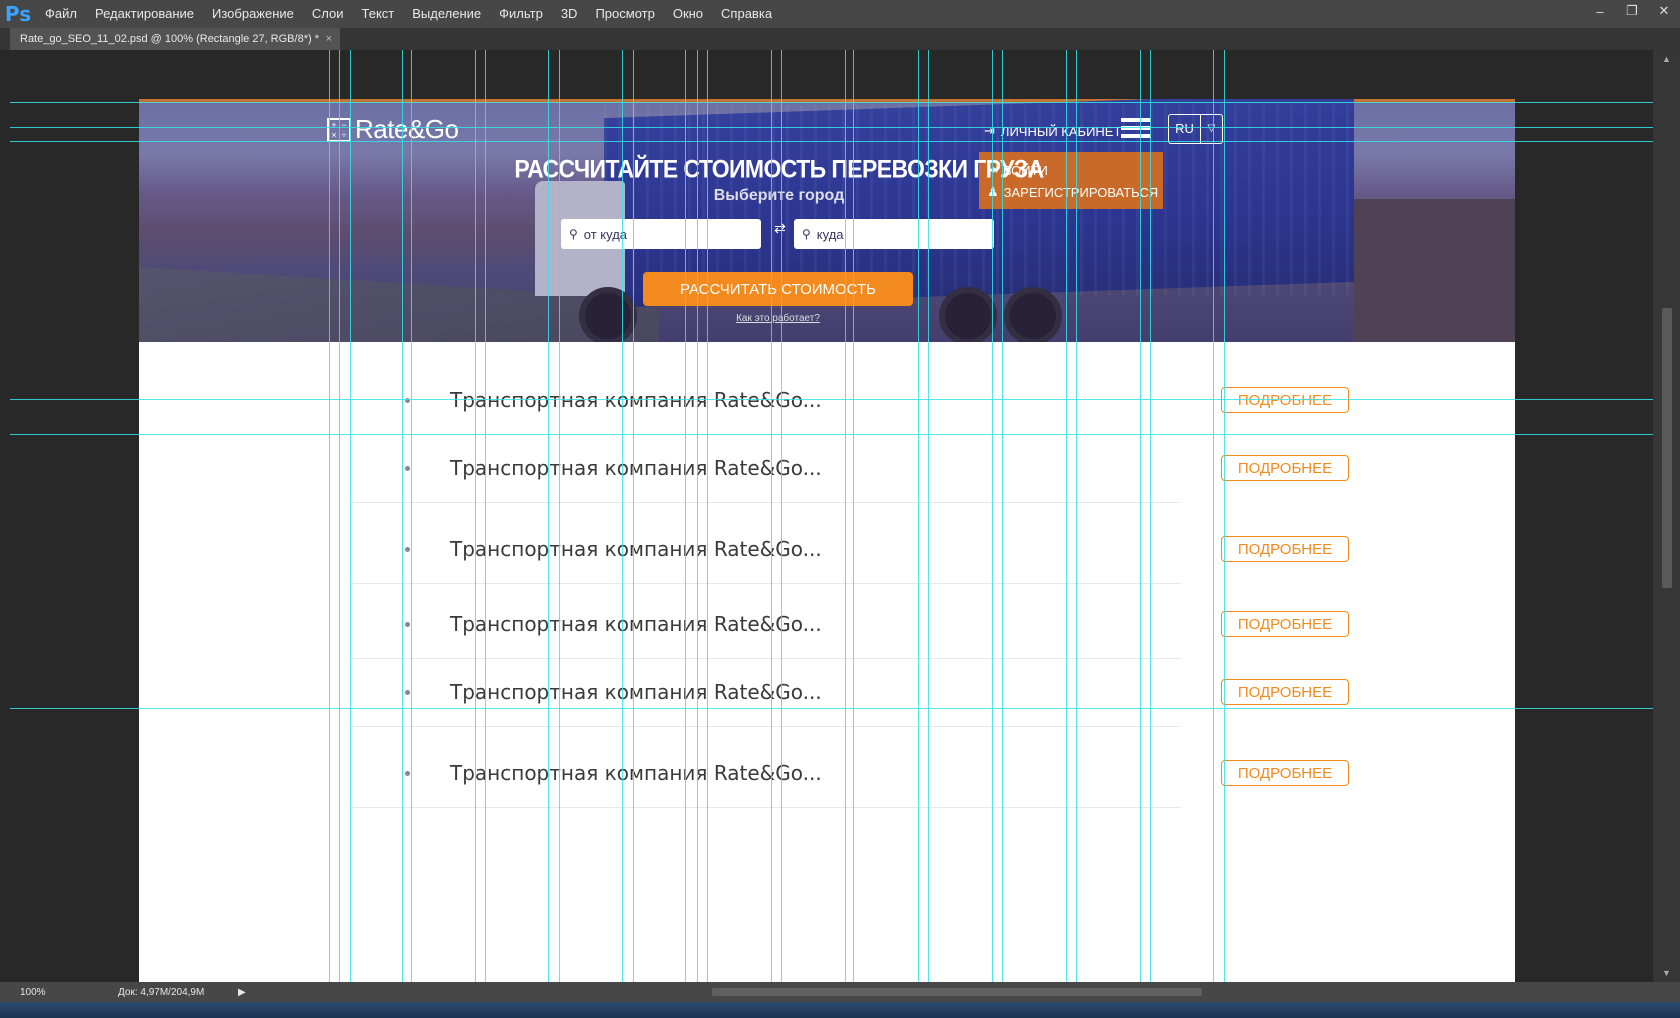  Describe the element at coordinates (446, 14) in the screenshot. I see `menu-select: Выделение` at that location.